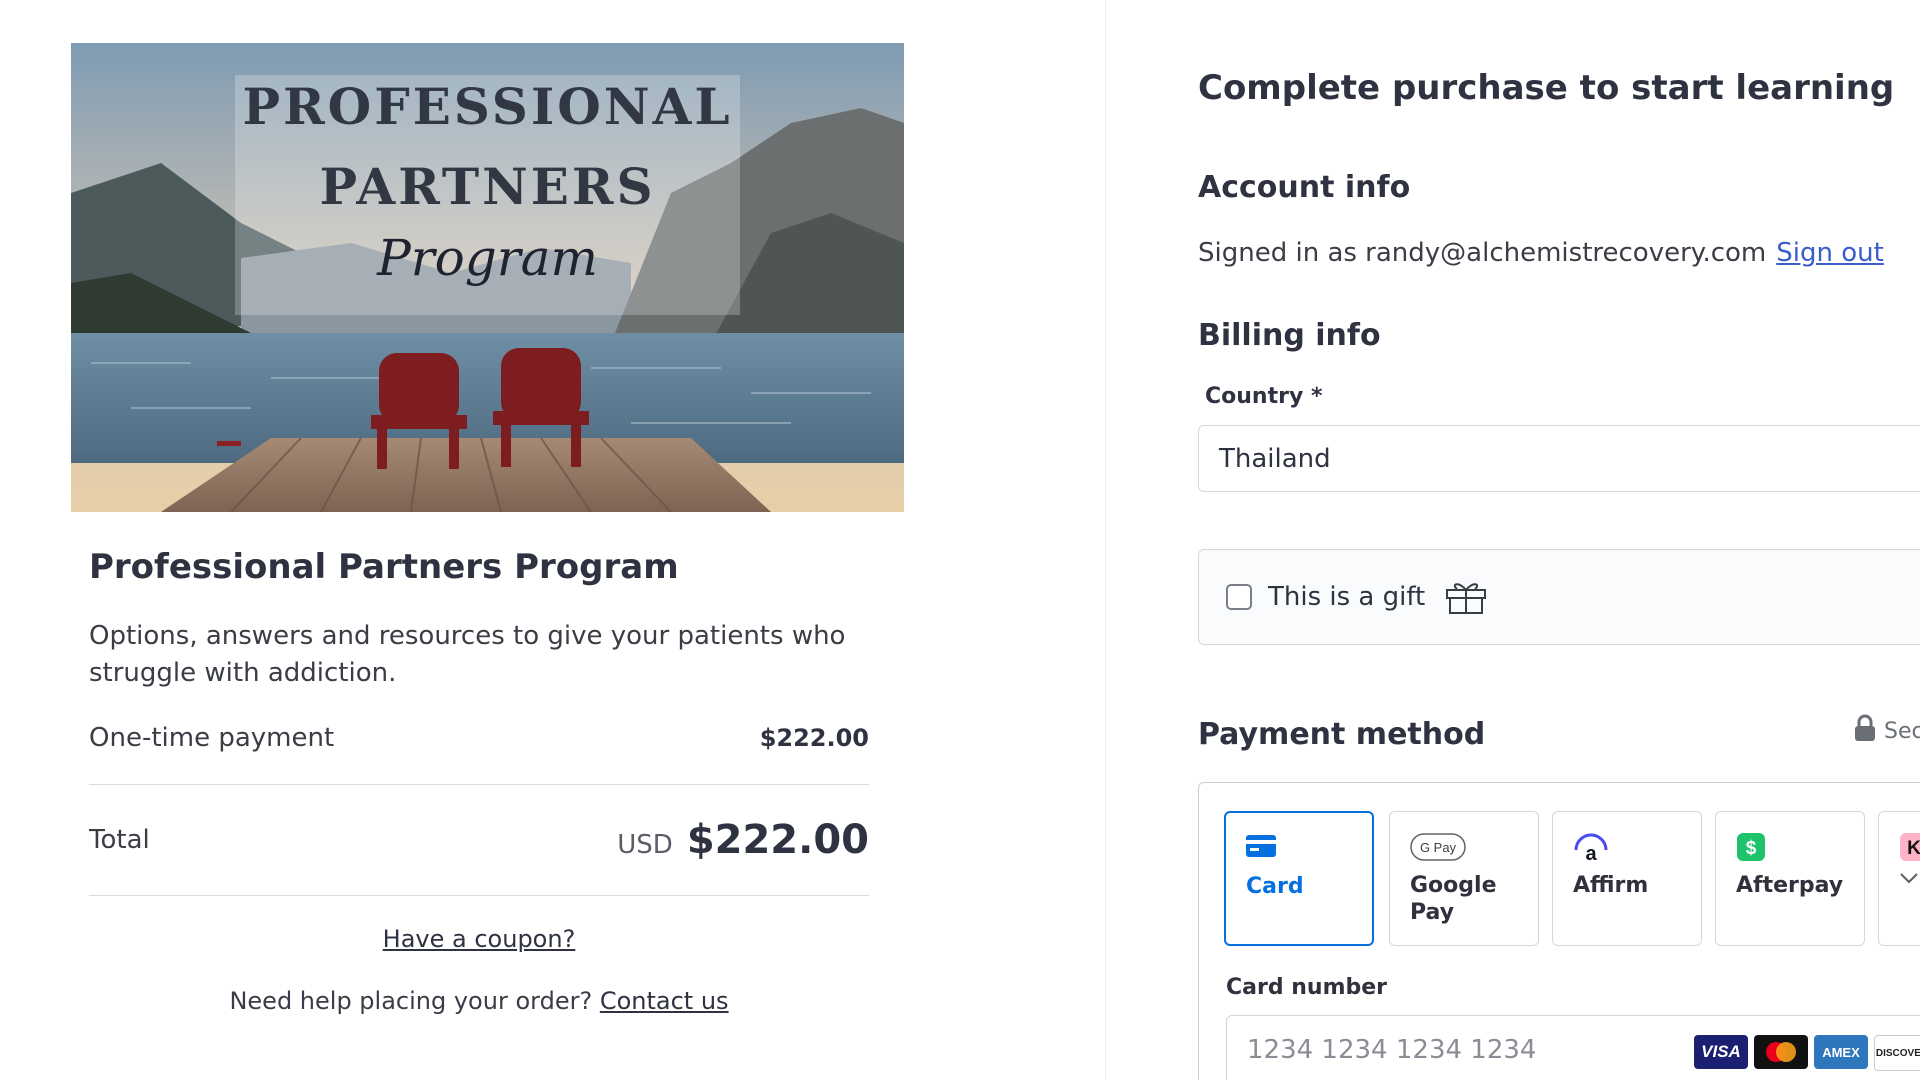 This screenshot has height=1080, width=1920. Describe the element at coordinates (1790, 885) in the screenshot. I see `tab-afterpay-label: Afterpay` at that location.